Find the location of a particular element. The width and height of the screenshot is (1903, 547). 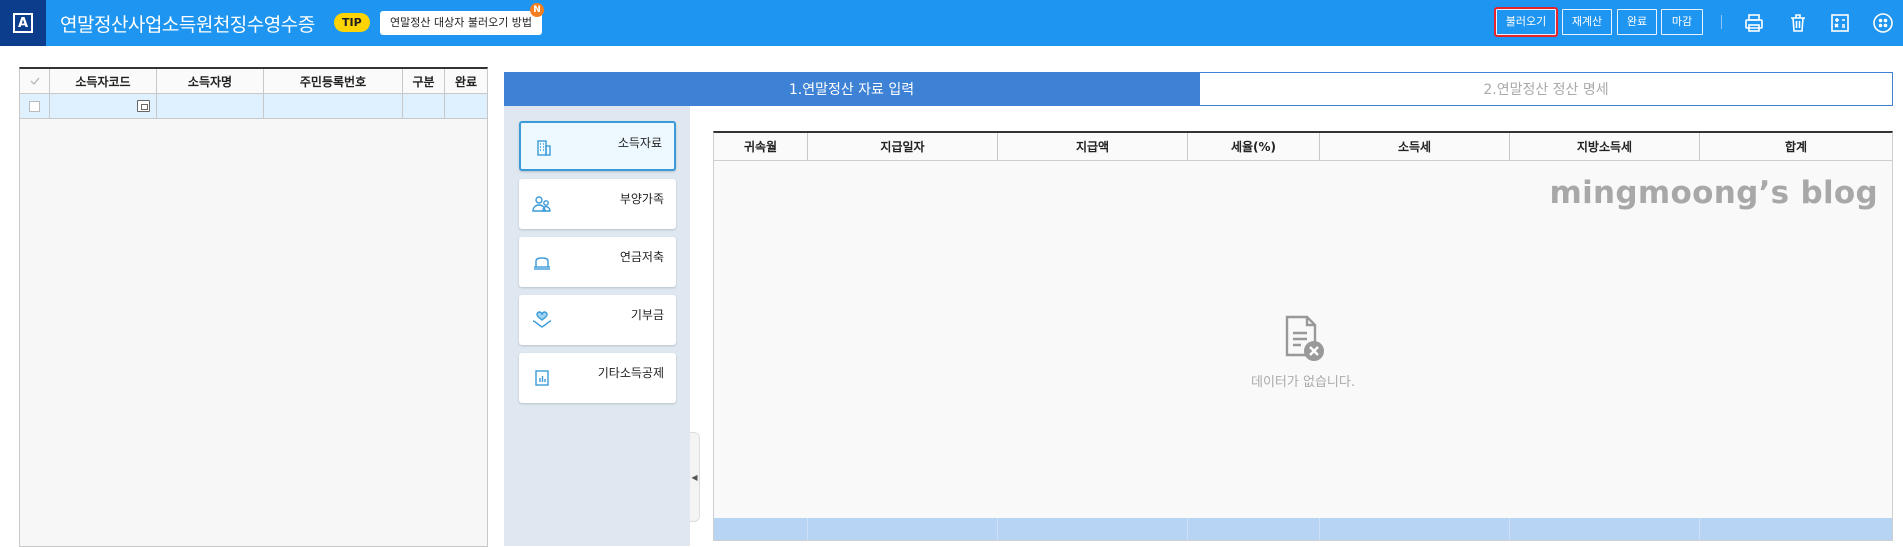

no-data-icon is located at coordinates (1303, 338).